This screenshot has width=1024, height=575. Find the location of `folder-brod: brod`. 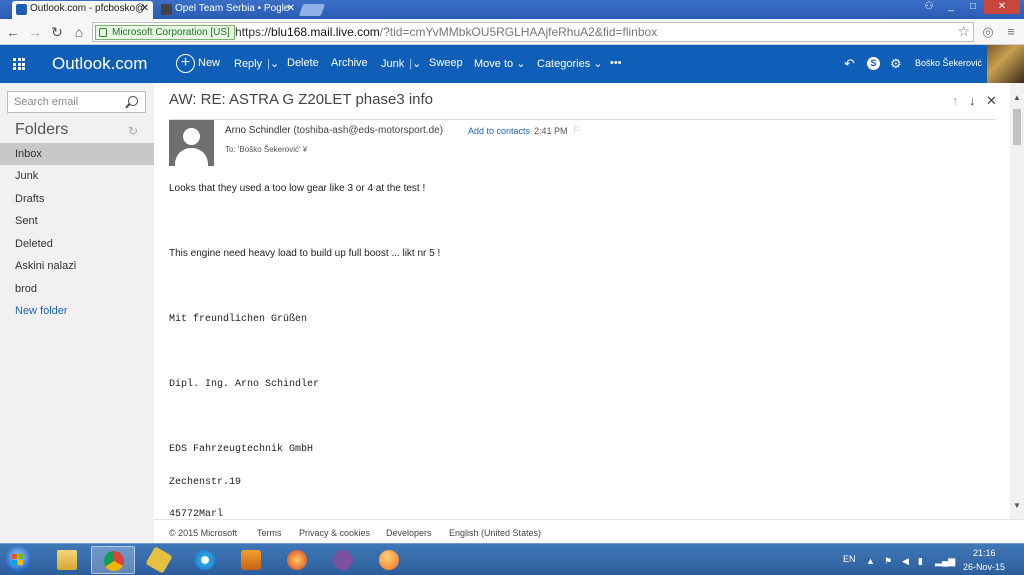

folder-brod: brod is located at coordinates (77, 289).